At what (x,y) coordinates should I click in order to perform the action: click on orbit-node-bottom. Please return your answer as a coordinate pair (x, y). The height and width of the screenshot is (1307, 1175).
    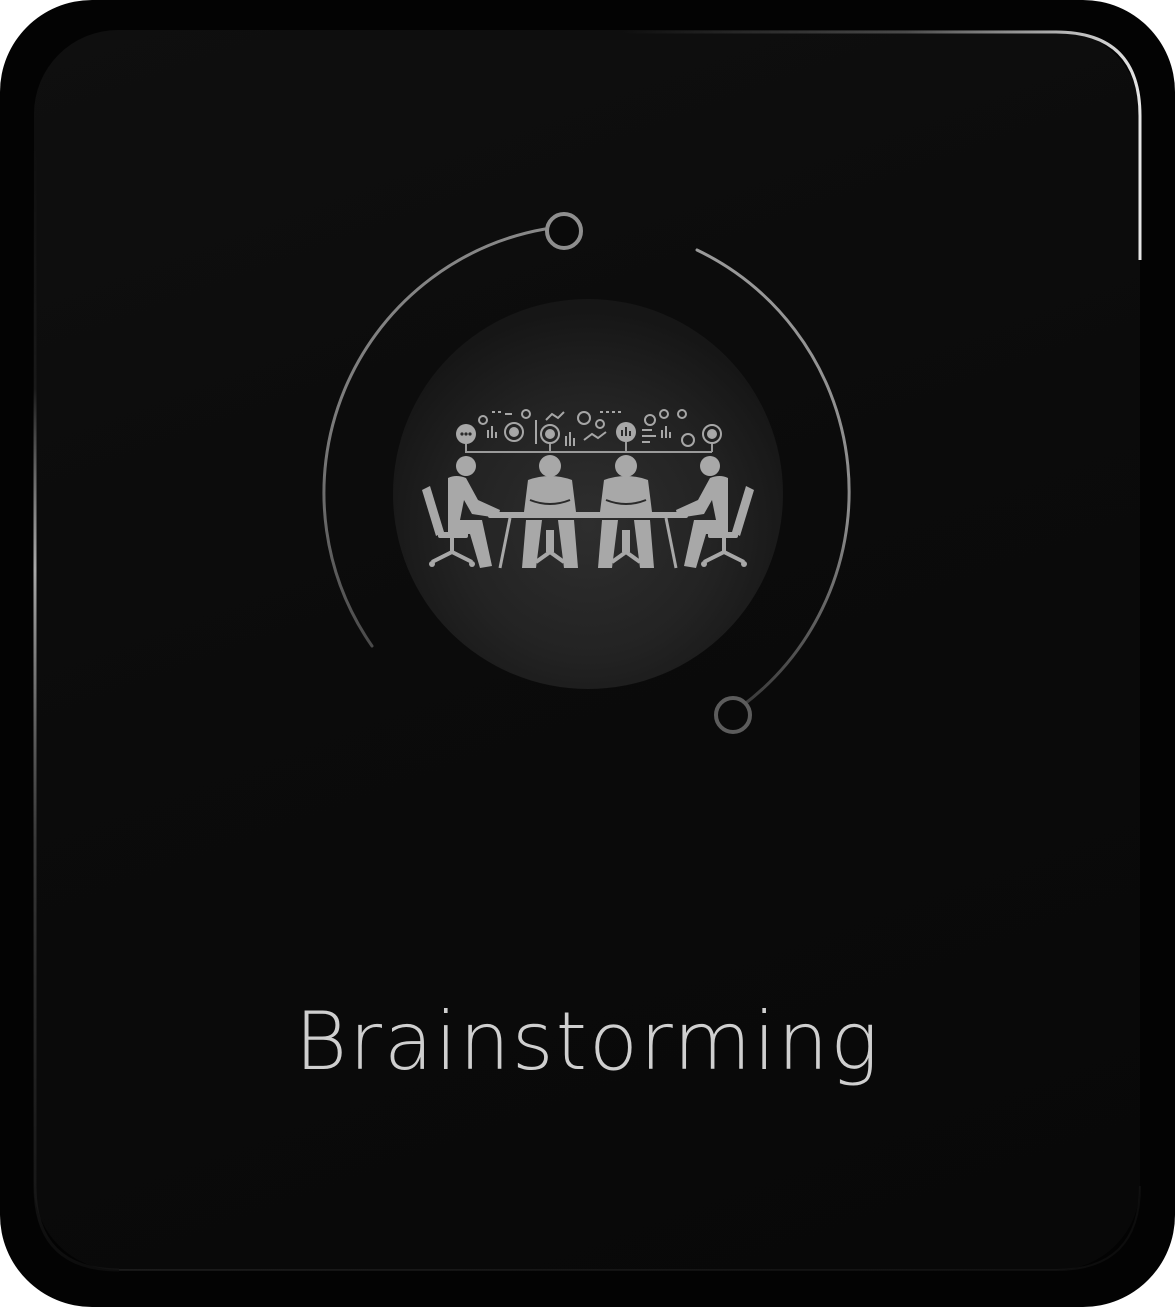
    Looking at the image, I should click on (733, 715).